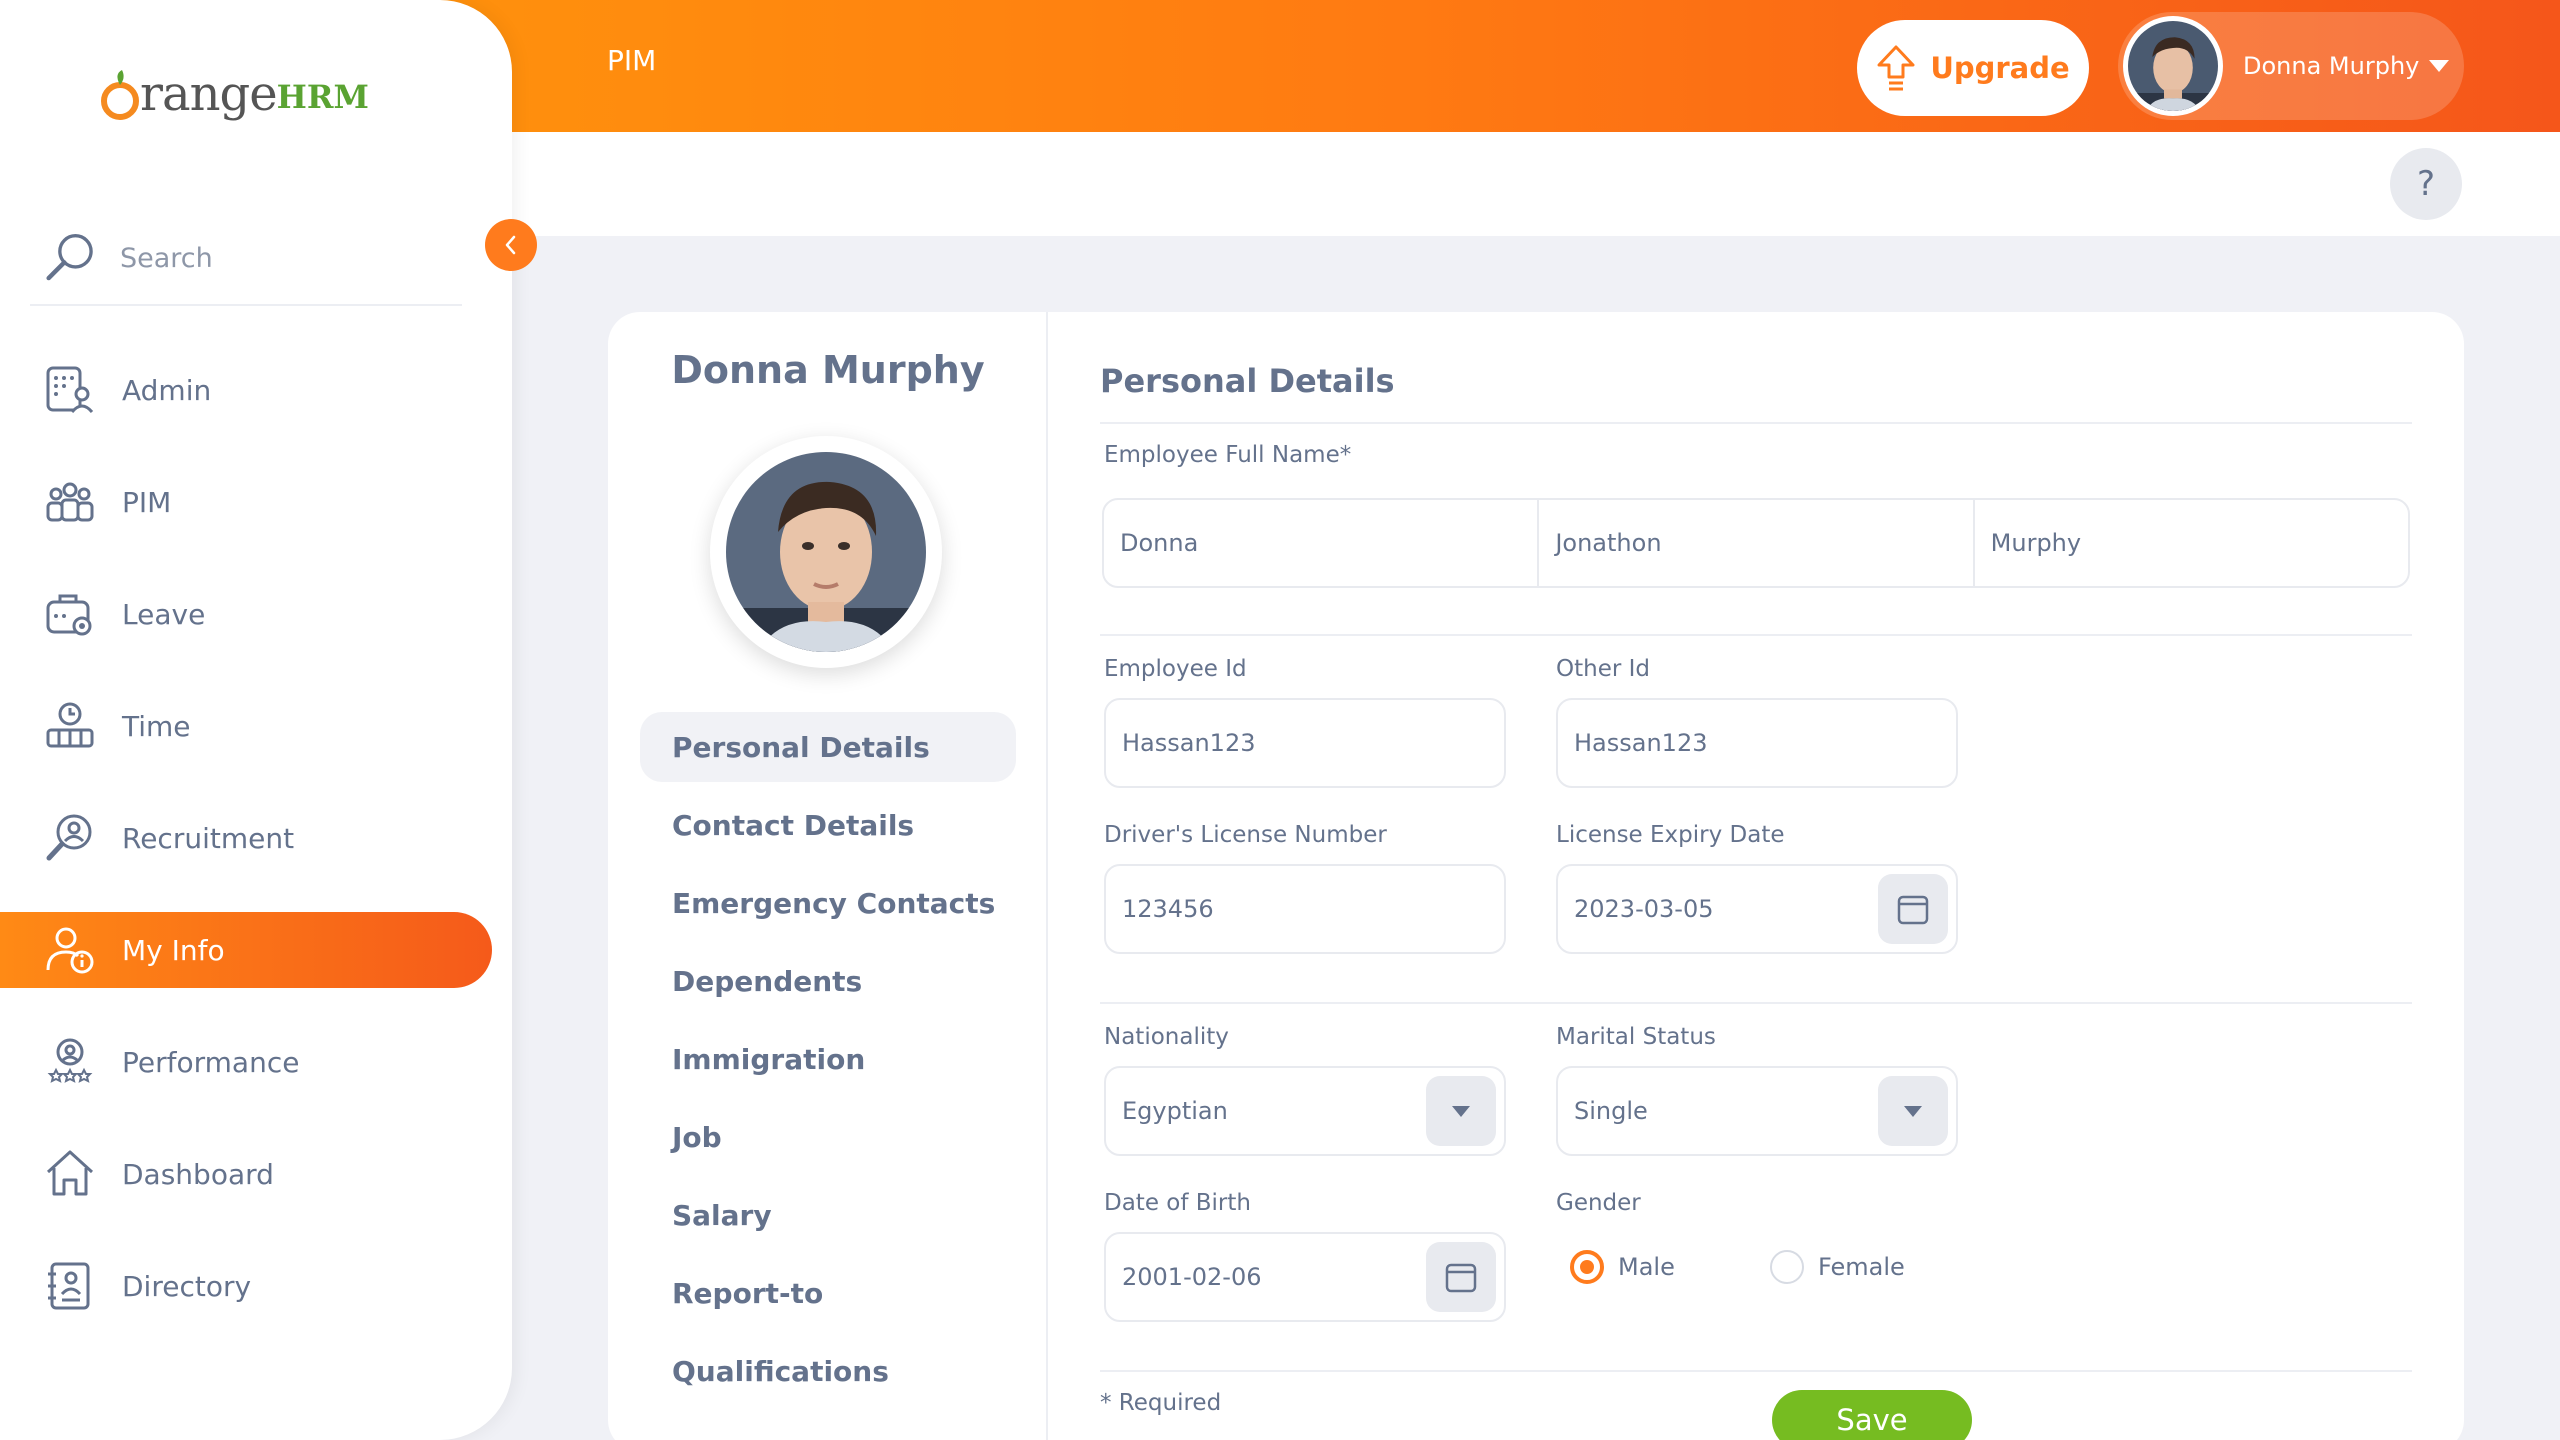  What do you see at coordinates (2190, 543) in the screenshot?
I see `last-name-field: Murphy` at bounding box center [2190, 543].